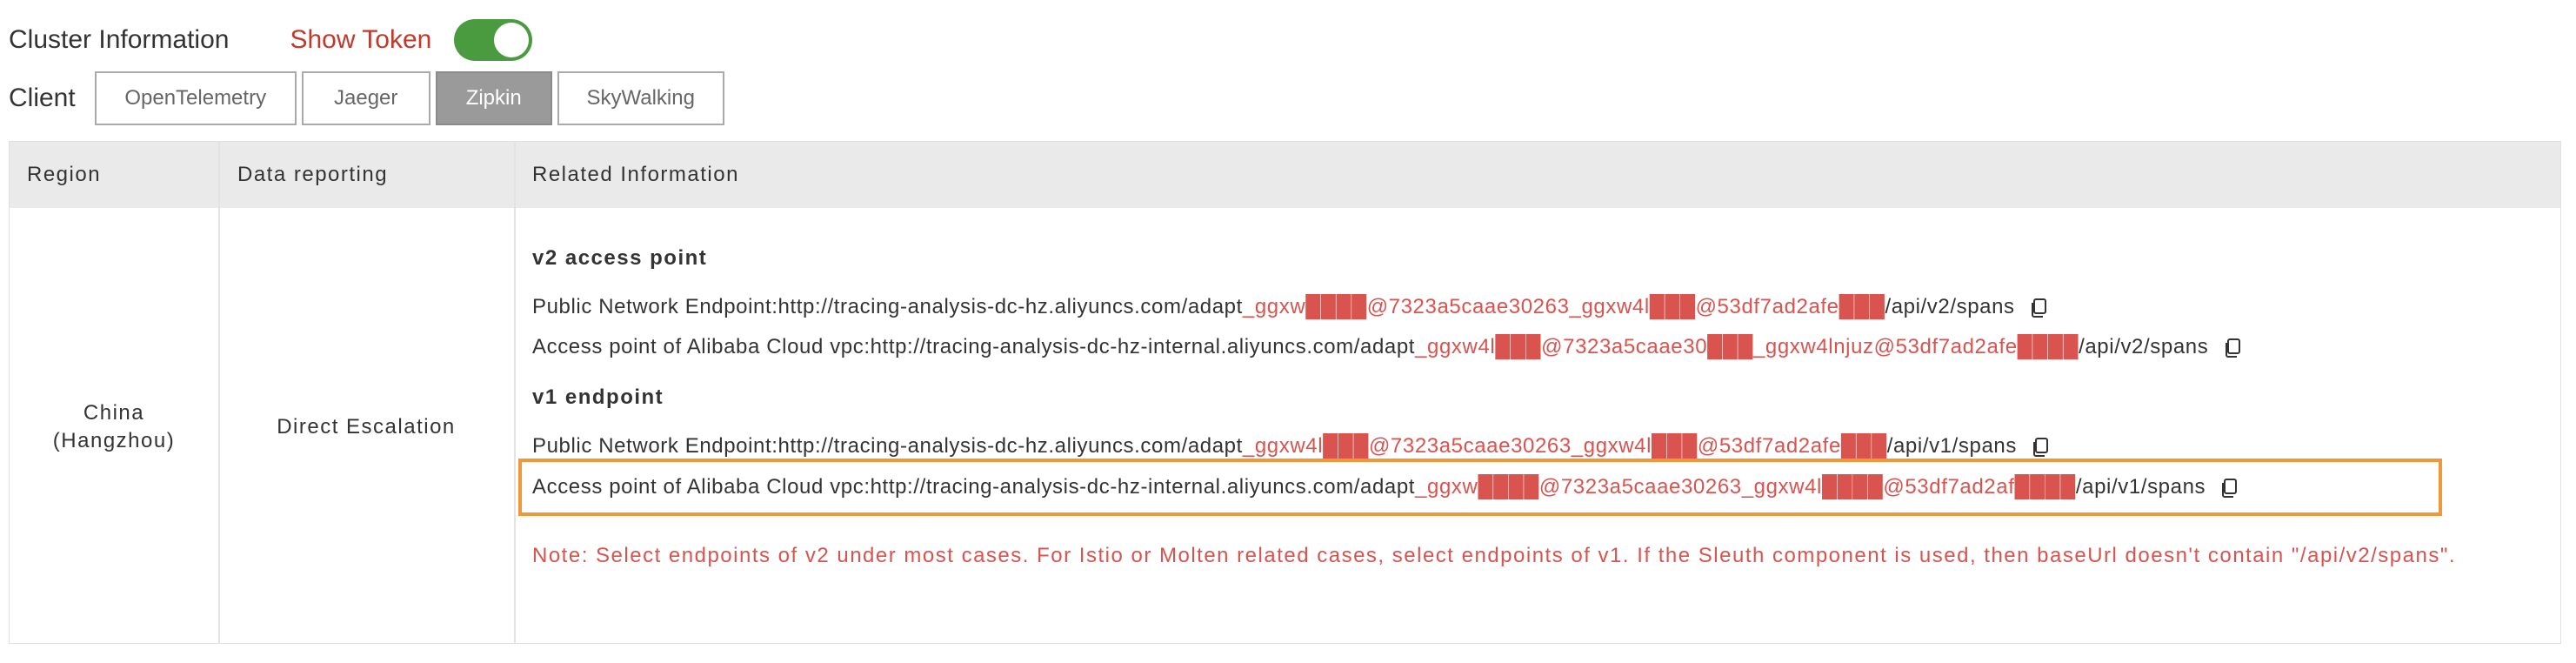 Image resolution: width=2576 pixels, height=663 pixels. Describe the element at coordinates (42, 98) in the screenshot. I see `client-label: Client` at that location.